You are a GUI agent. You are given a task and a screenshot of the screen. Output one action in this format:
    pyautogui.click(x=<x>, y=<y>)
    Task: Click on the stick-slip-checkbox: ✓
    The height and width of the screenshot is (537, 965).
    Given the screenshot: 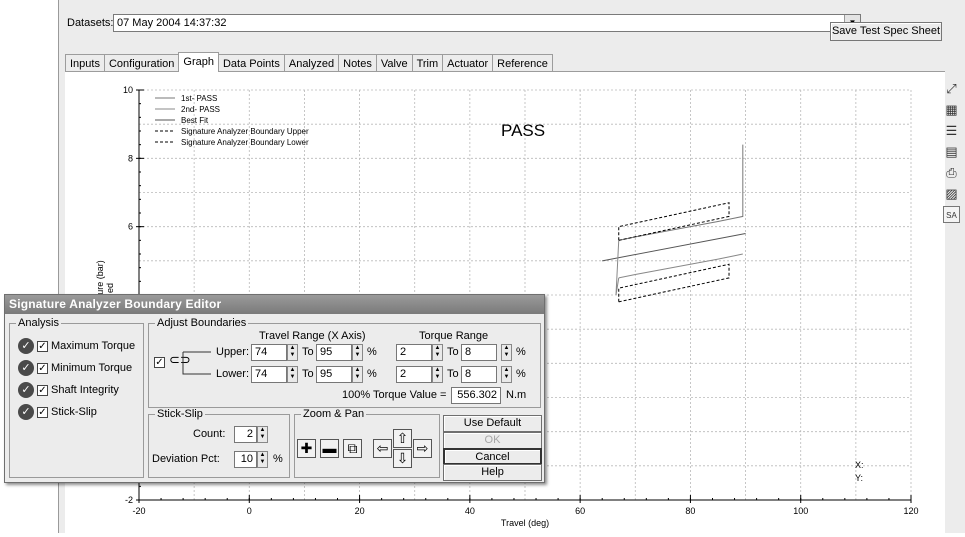 What is the action you would take?
    pyautogui.click(x=42, y=412)
    